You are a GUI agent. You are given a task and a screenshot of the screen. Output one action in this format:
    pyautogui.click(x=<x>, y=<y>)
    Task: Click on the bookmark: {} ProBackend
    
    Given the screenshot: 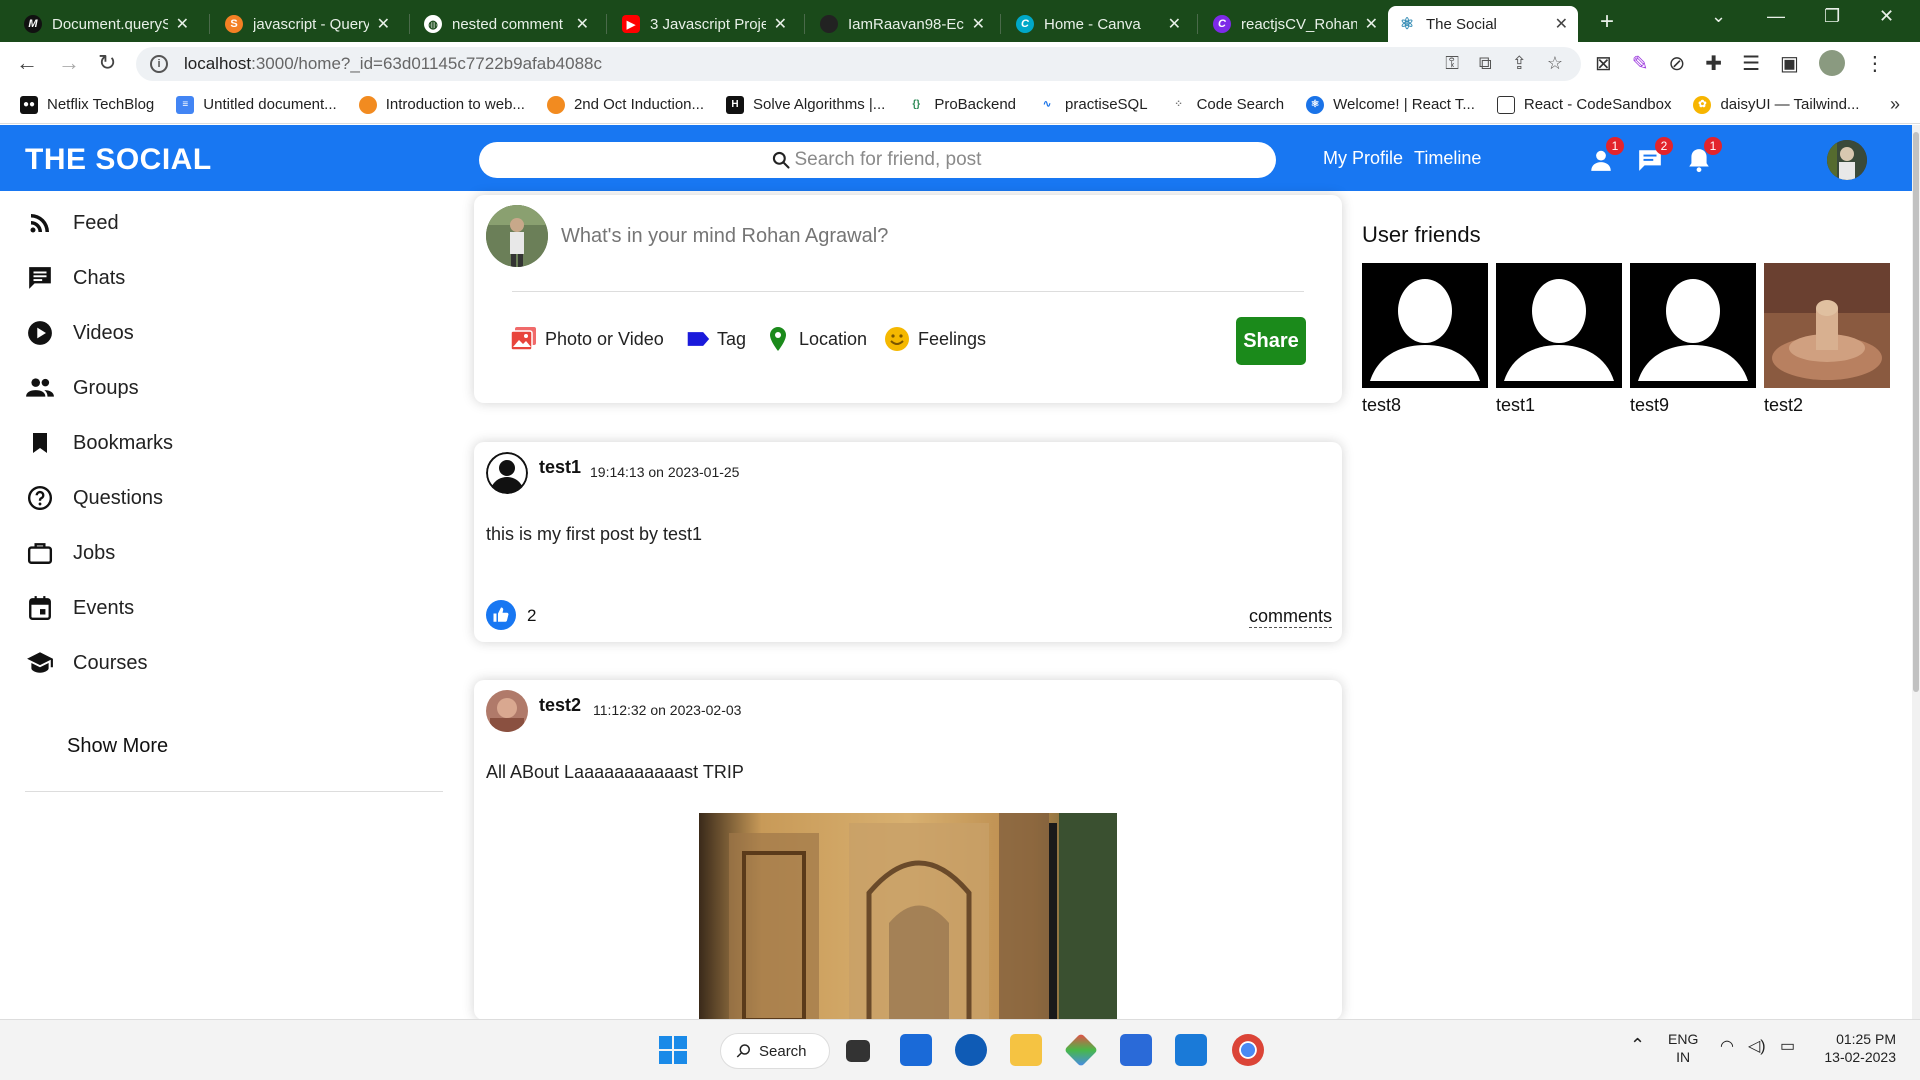 What is the action you would take?
    pyautogui.click(x=961, y=104)
    